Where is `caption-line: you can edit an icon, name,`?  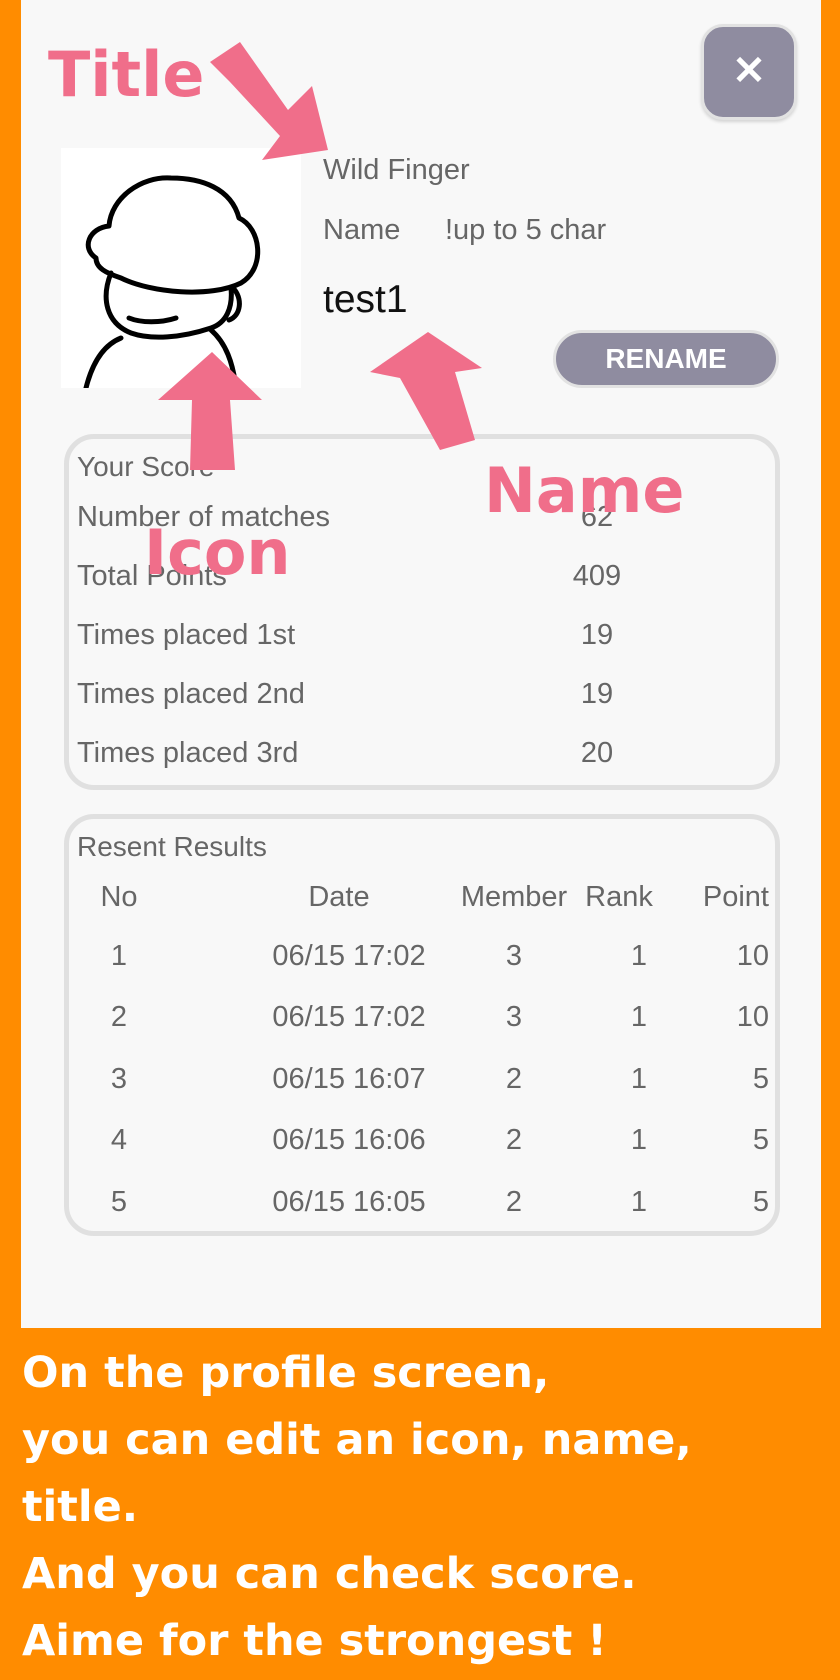
caption-line: you can edit an icon, name, is located at coordinates (357, 1440).